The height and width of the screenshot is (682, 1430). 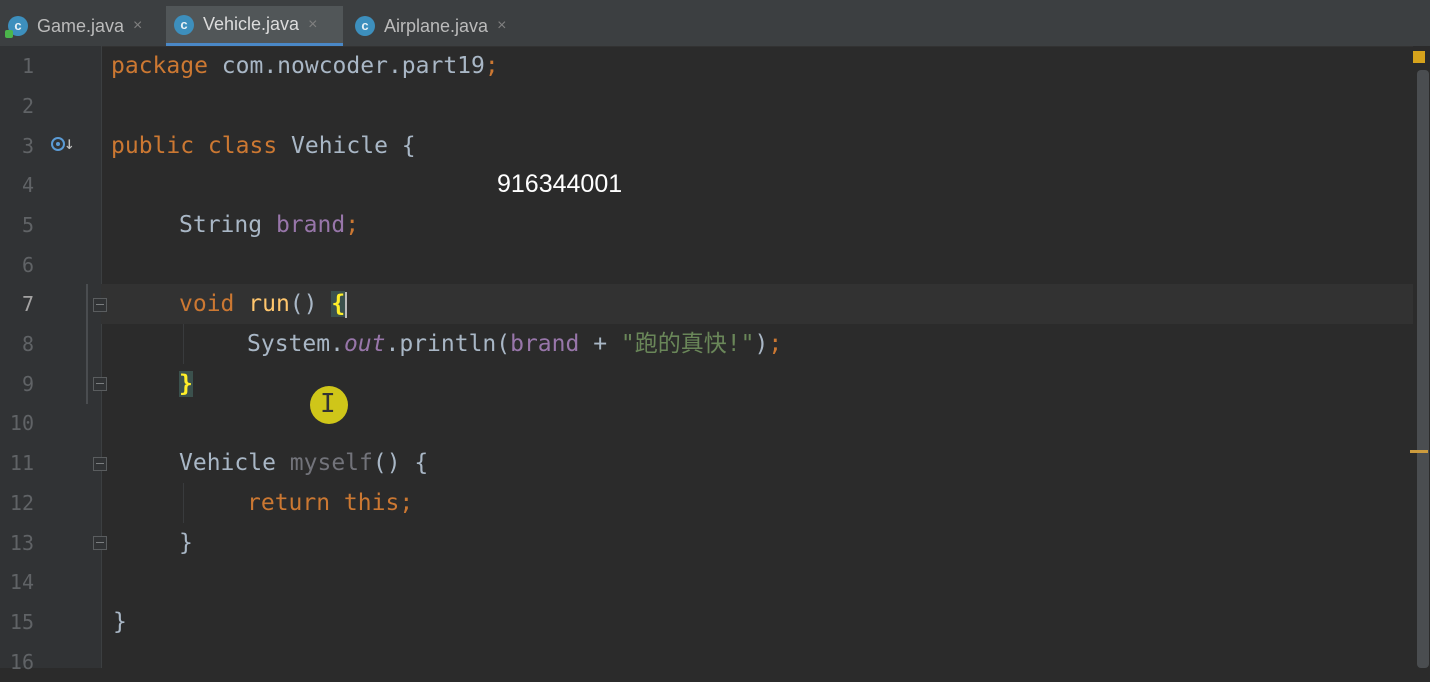 What do you see at coordinates (364, 344) in the screenshot?
I see `static-field: out` at bounding box center [364, 344].